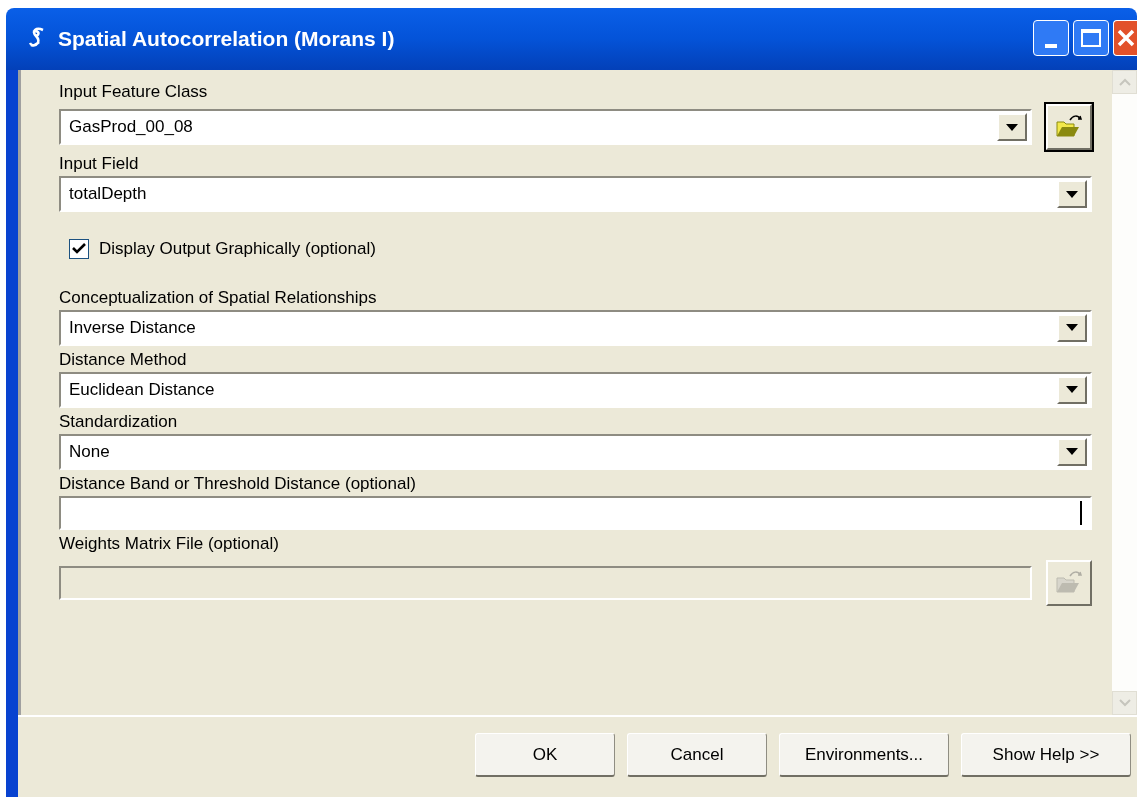 This screenshot has width=1137, height=797. Describe the element at coordinates (1046, 755) in the screenshot. I see `dialog-button: Show Help >>` at that location.